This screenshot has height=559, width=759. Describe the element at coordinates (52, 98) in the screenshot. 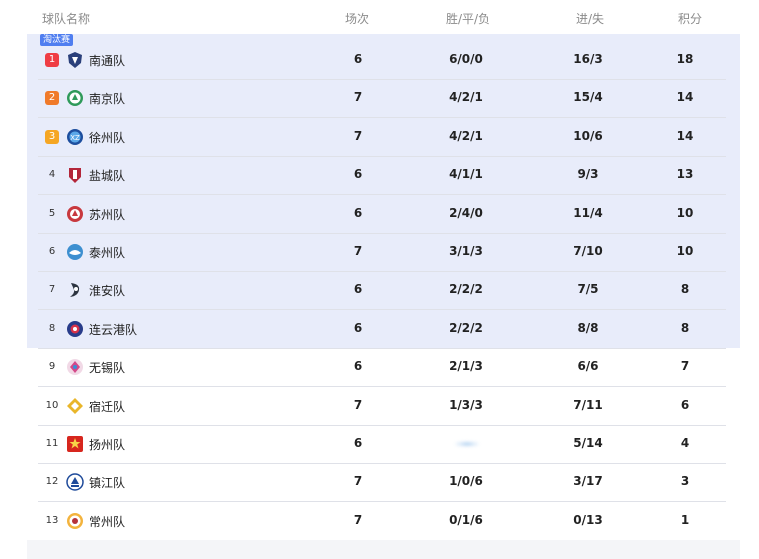

I see `rank-number: 2` at that location.